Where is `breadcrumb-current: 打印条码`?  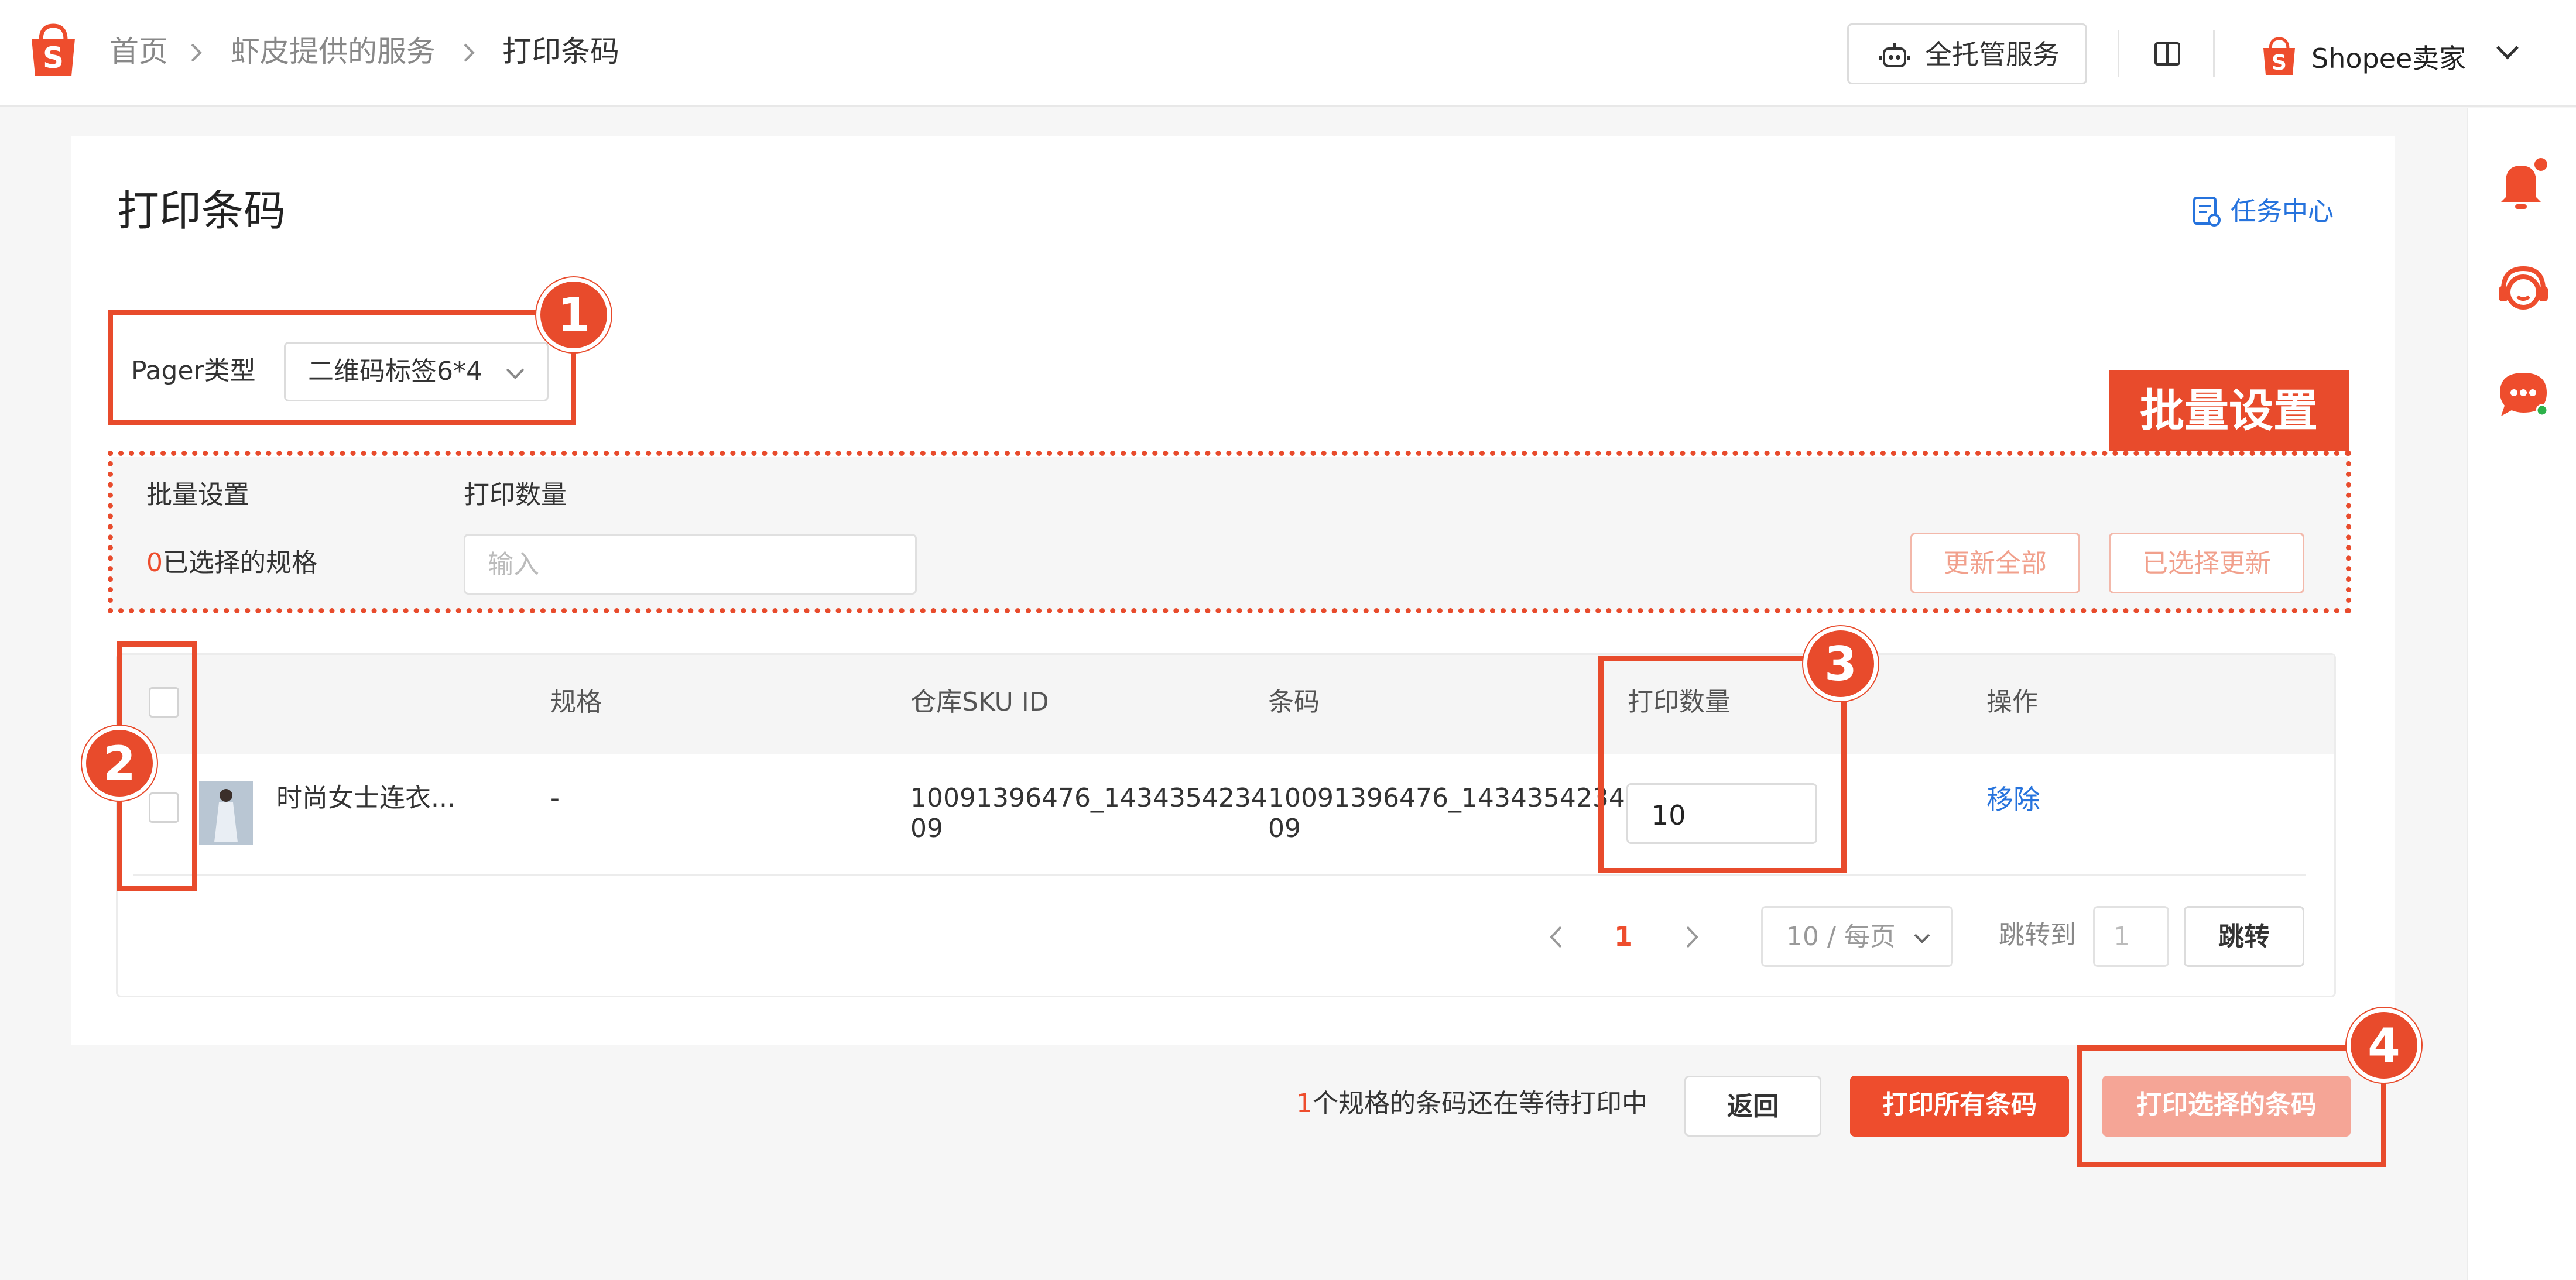
breadcrumb-current: 打印条码 is located at coordinates (560, 51).